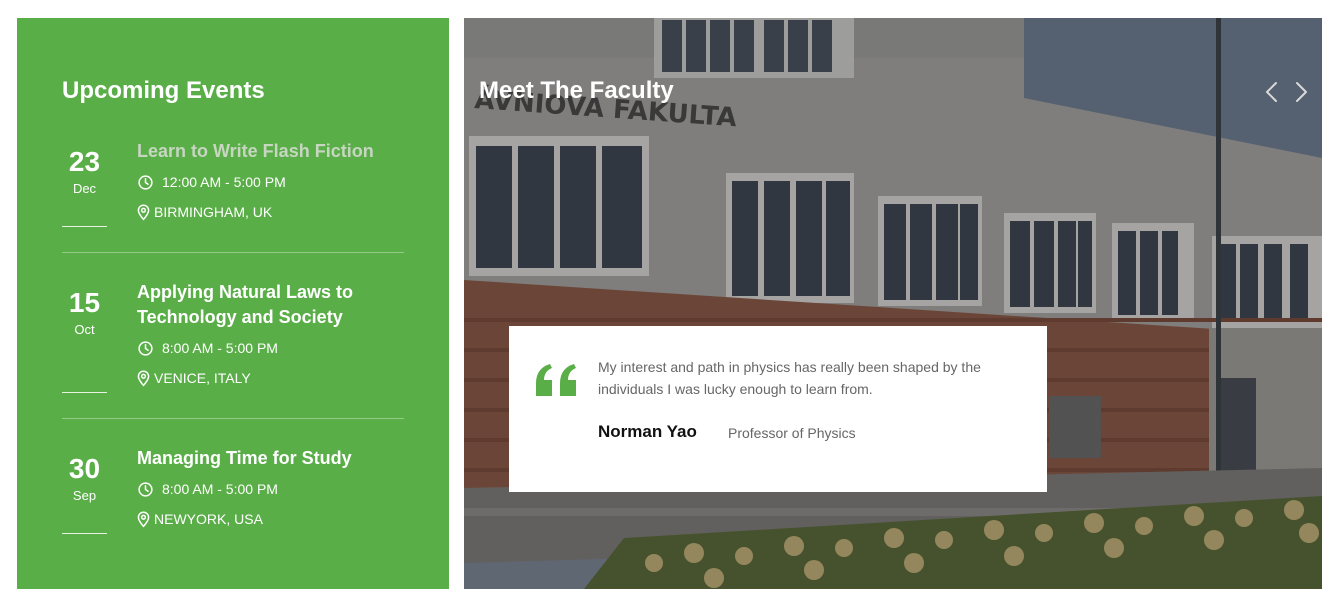 The width and height of the screenshot is (1342, 610). Describe the element at coordinates (224, 182) in the screenshot. I see `event-time-text: 12:00 AM - 5:00 PM` at that location.